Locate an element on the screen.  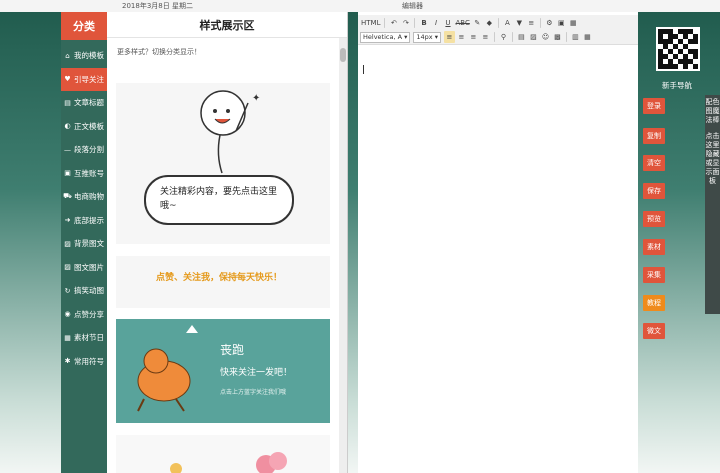
category-item-bottom-tips: ➜ 底部提示 is located at coordinates (84, 221).